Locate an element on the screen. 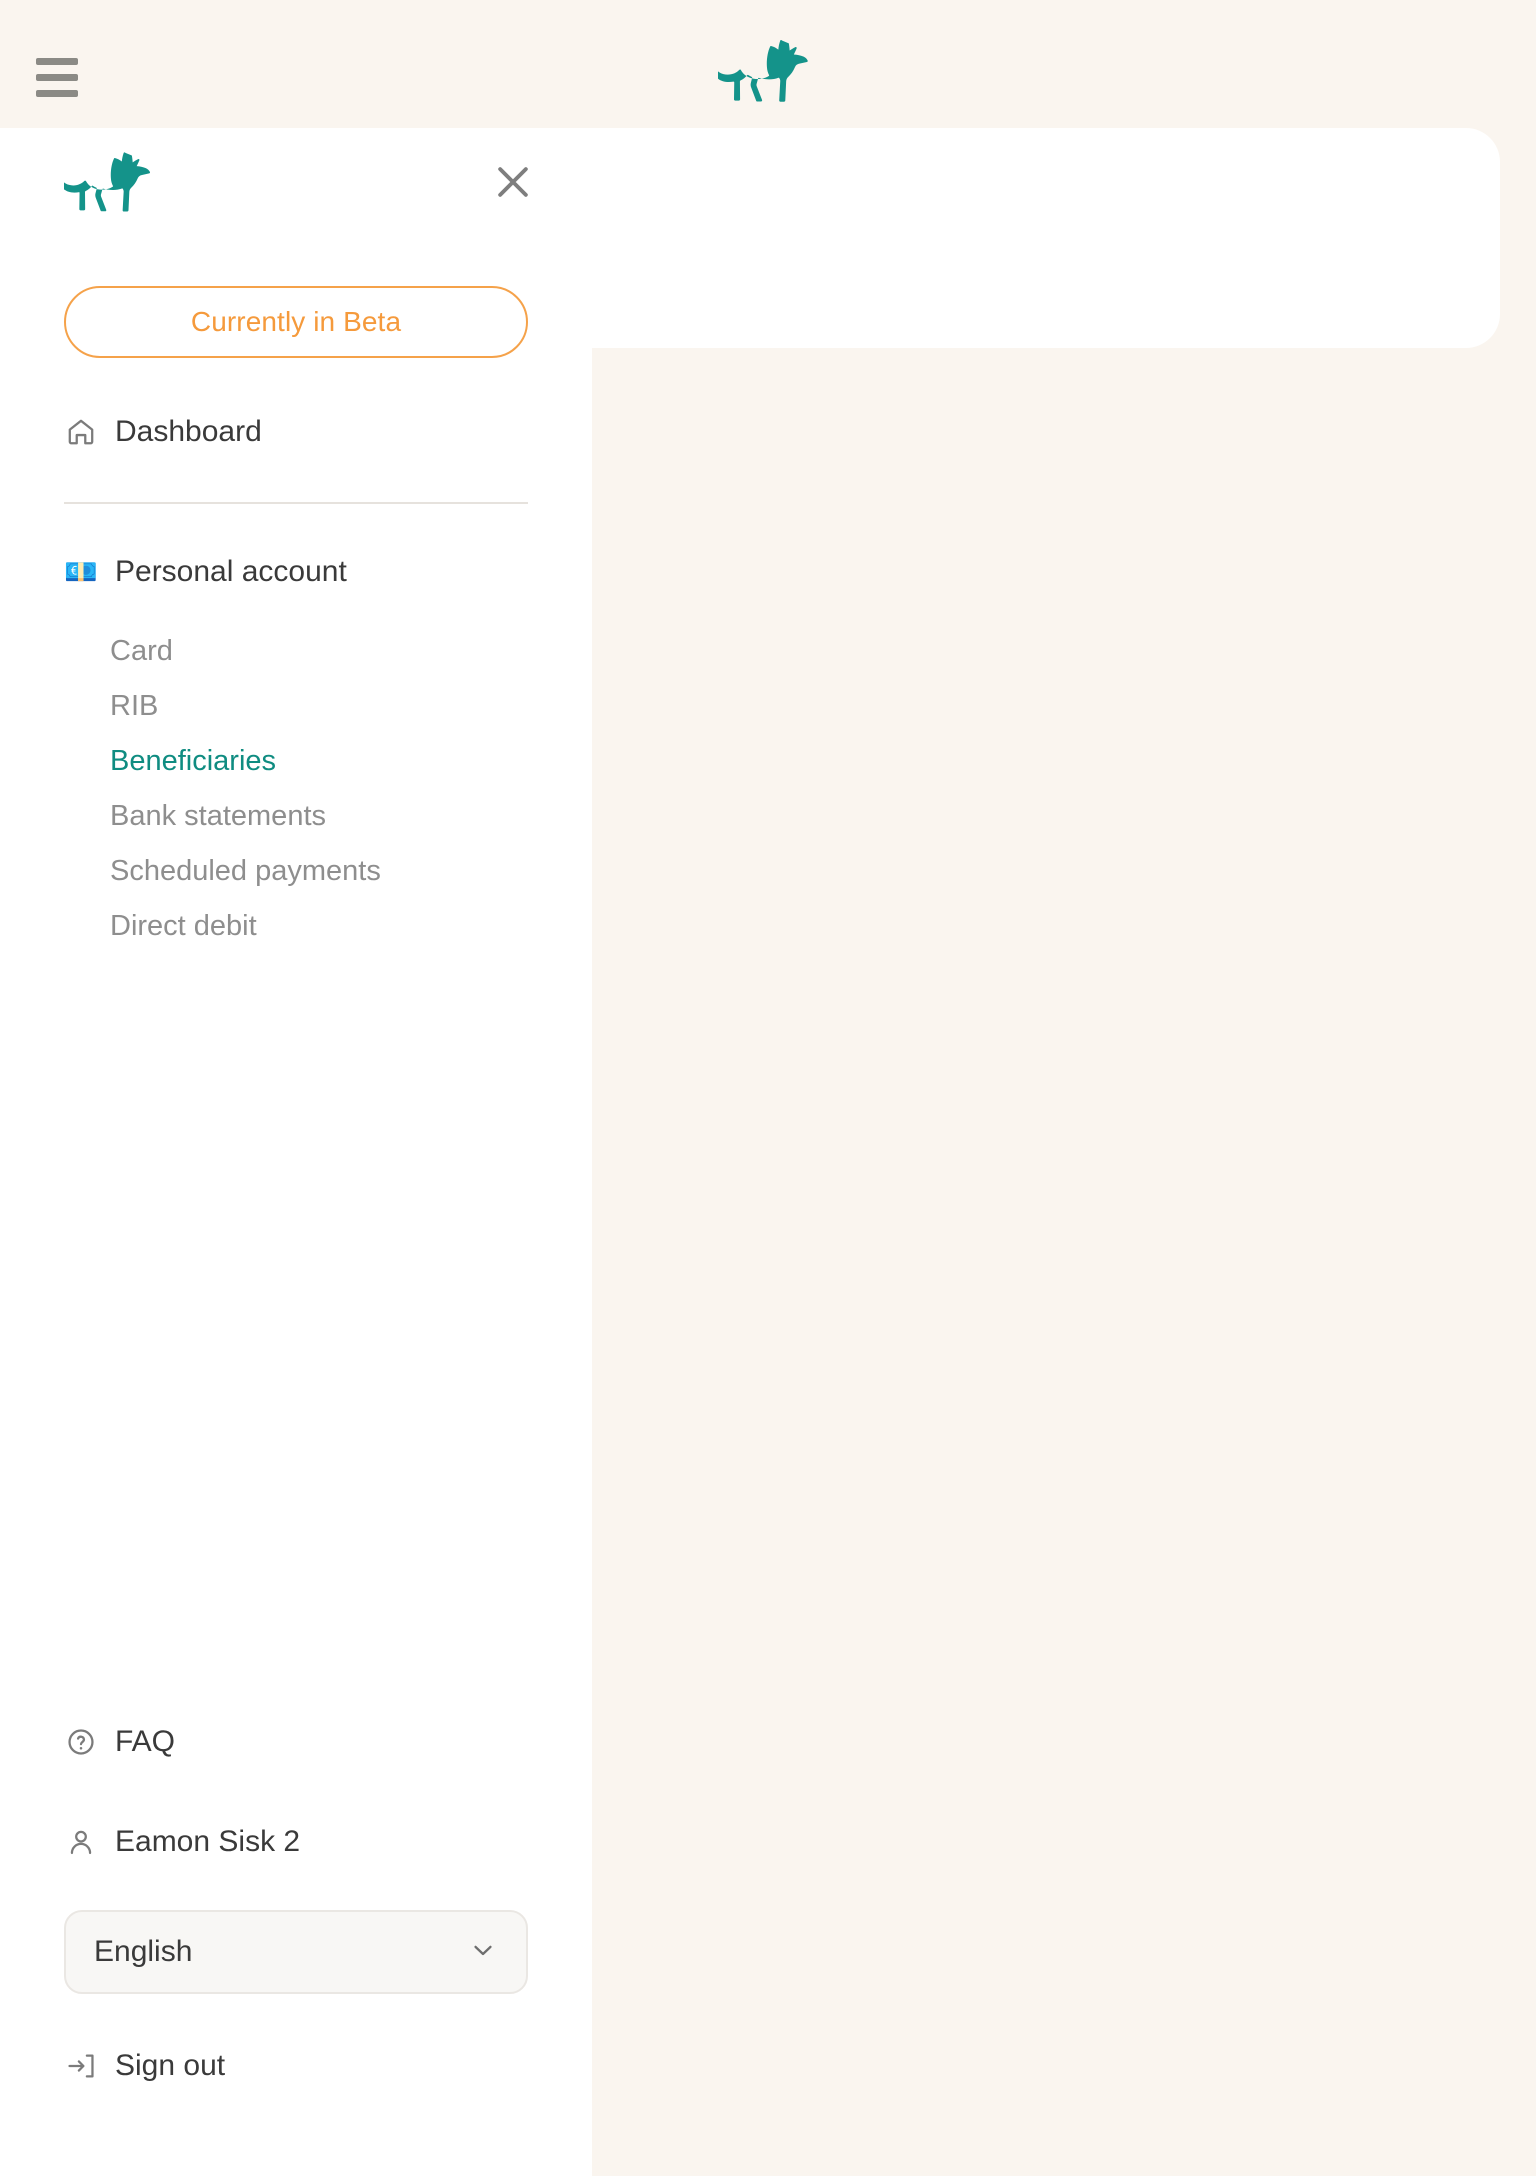  sidebar-item-bank-statements: Bank statements is located at coordinates (319, 816).